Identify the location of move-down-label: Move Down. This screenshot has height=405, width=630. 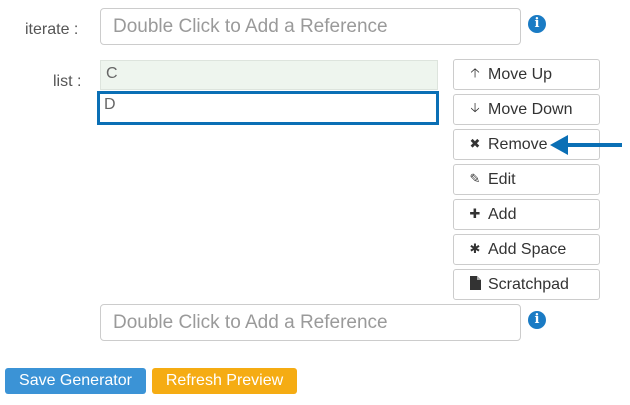
(530, 109).